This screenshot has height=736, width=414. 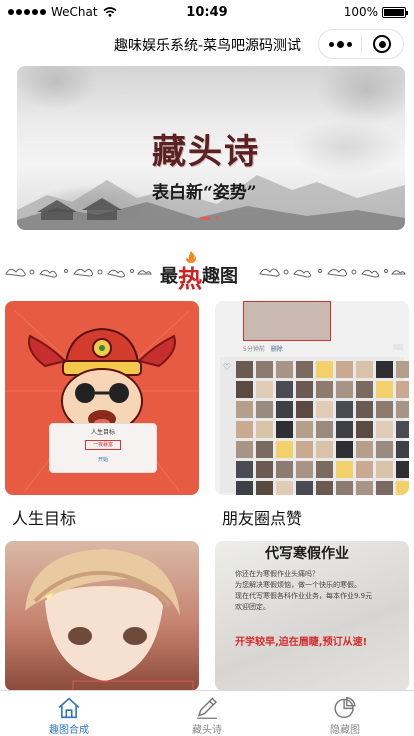 I want to click on pie-chart-icon, so click(x=345, y=707).